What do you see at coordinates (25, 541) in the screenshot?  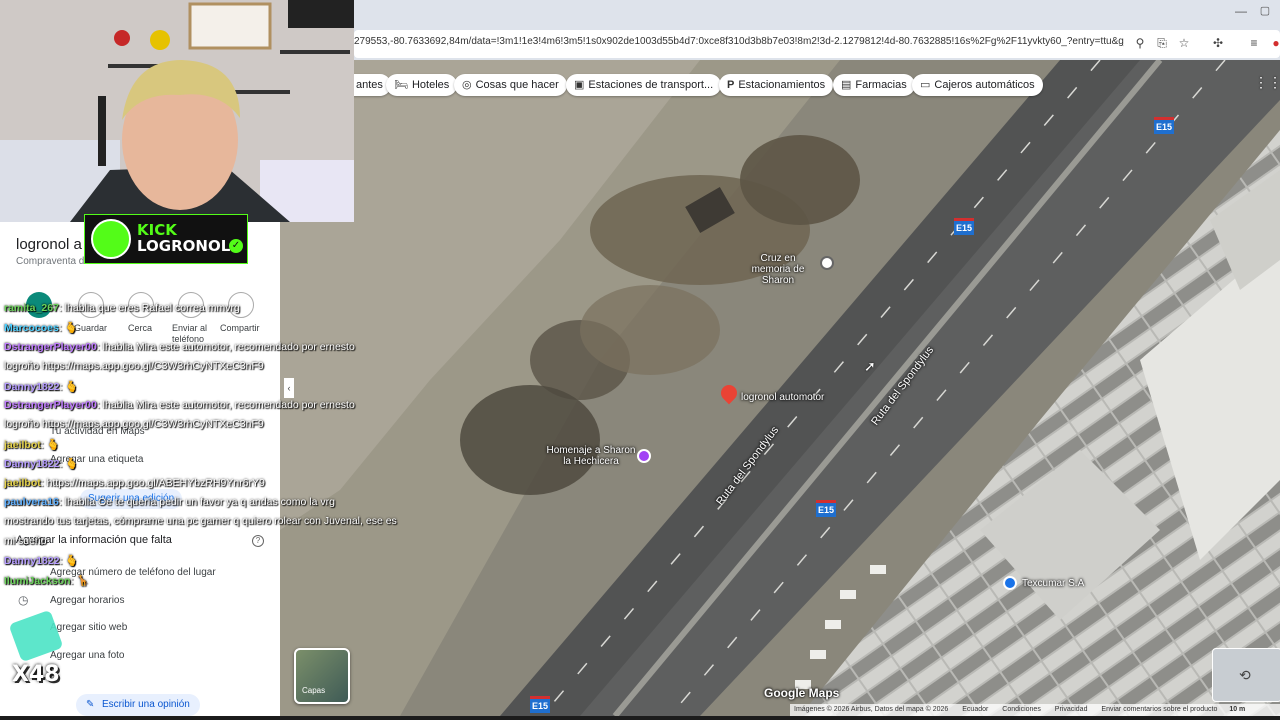 I see `chat-message: mi sueño` at bounding box center [25, 541].